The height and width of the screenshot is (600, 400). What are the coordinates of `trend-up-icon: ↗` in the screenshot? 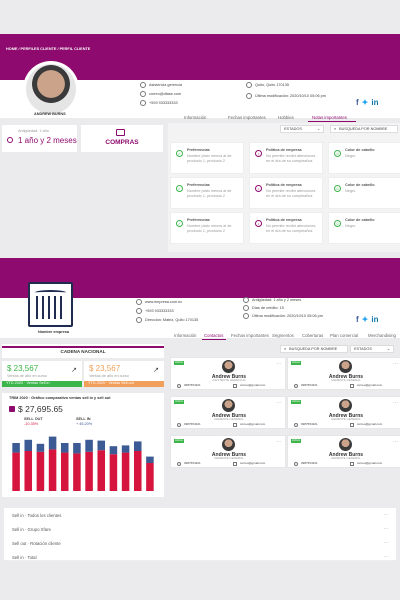 It's located at (156, 370).